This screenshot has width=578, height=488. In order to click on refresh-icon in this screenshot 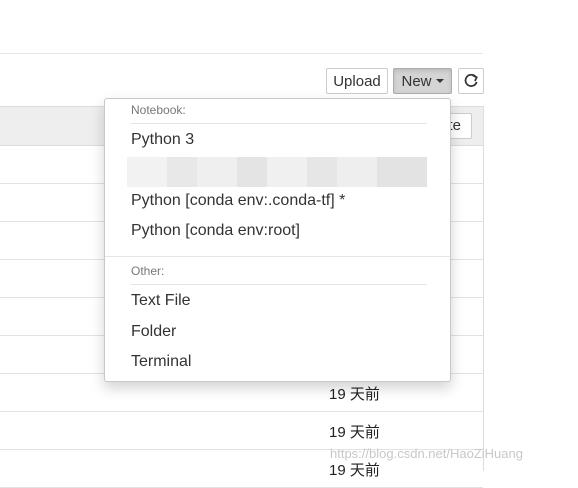, I will do `click(471, 80)`.